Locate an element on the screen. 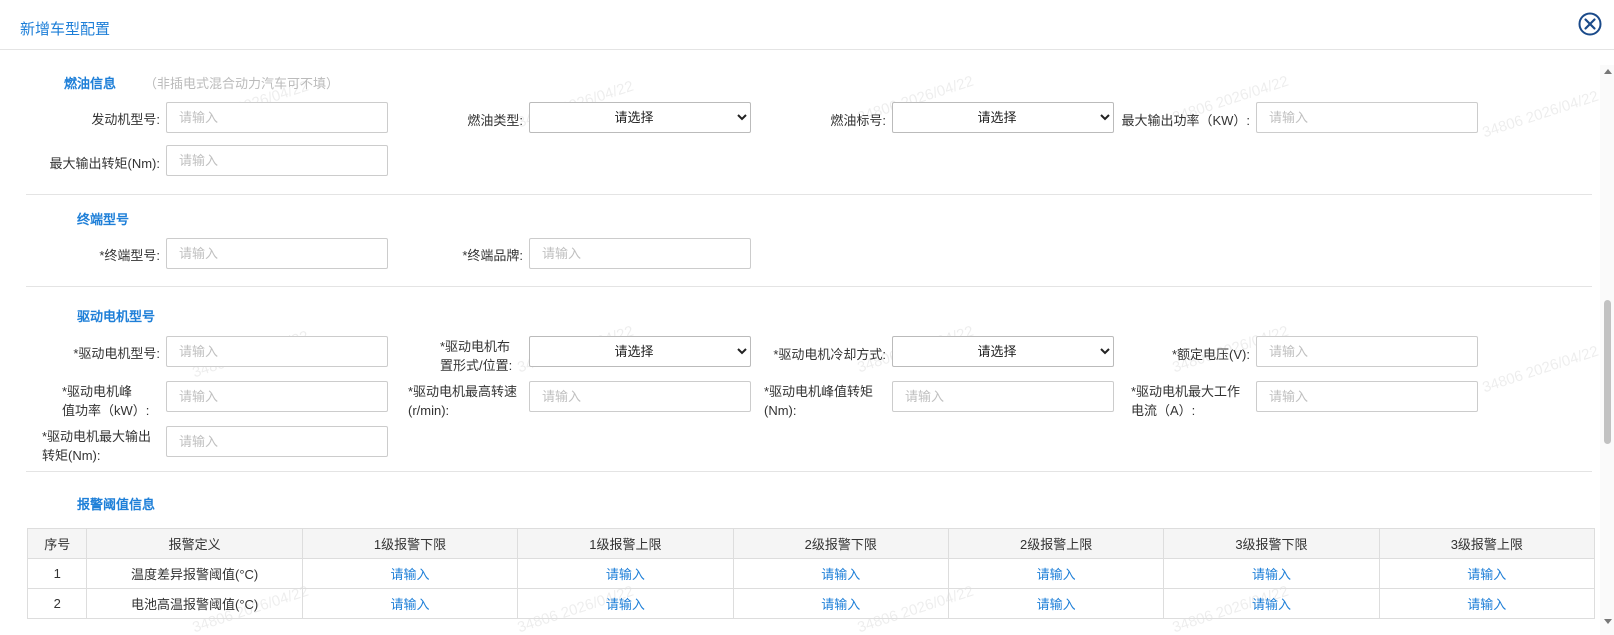 The height and width of the screenshot is (635, 1614). motor-peak-torque-label-line2: (Nm): is located at coordinates (780, 410).